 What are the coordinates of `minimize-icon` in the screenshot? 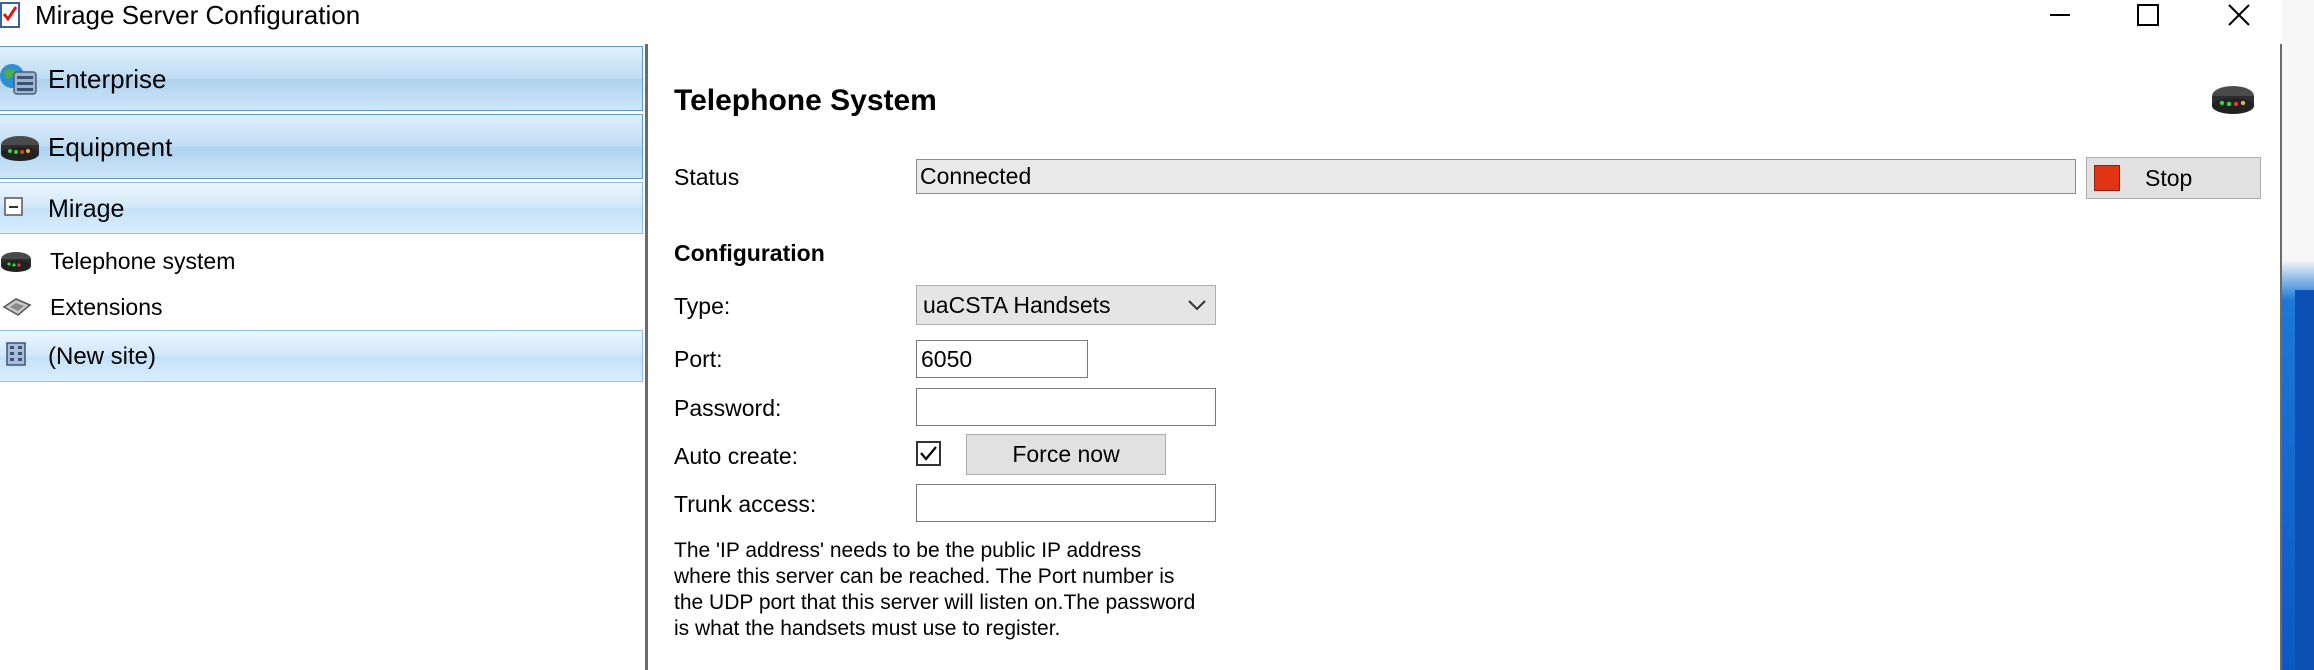 It's located at (2060, 15).